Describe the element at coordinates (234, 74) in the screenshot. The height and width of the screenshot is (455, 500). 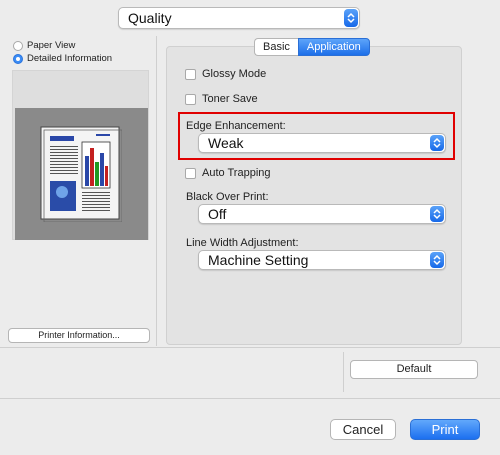
I see `glossy-mode-label: Glossy Mode` at that location.